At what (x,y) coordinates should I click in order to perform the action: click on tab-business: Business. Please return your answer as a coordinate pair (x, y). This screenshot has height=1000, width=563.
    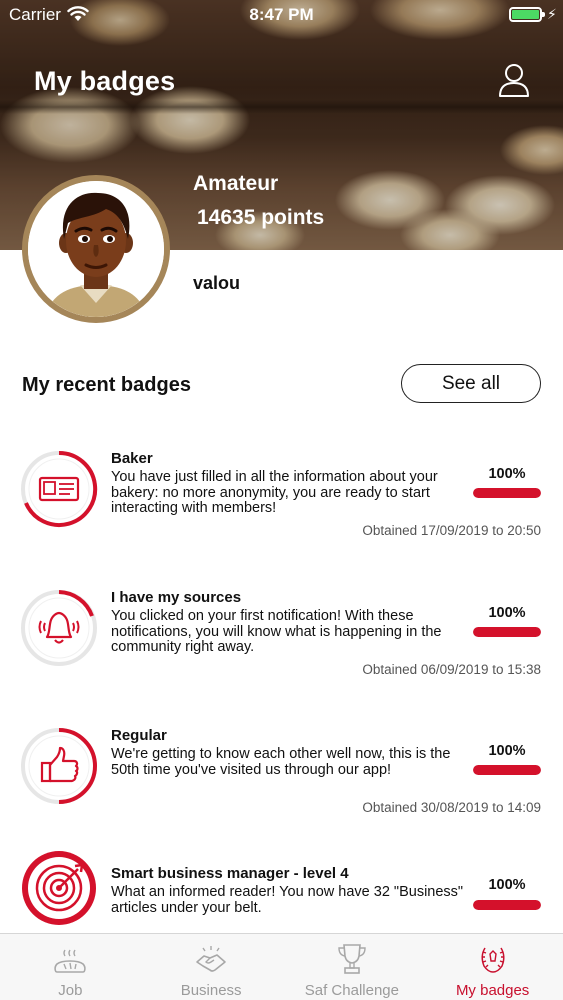
    Looking at the image, I should click on (211, 967).